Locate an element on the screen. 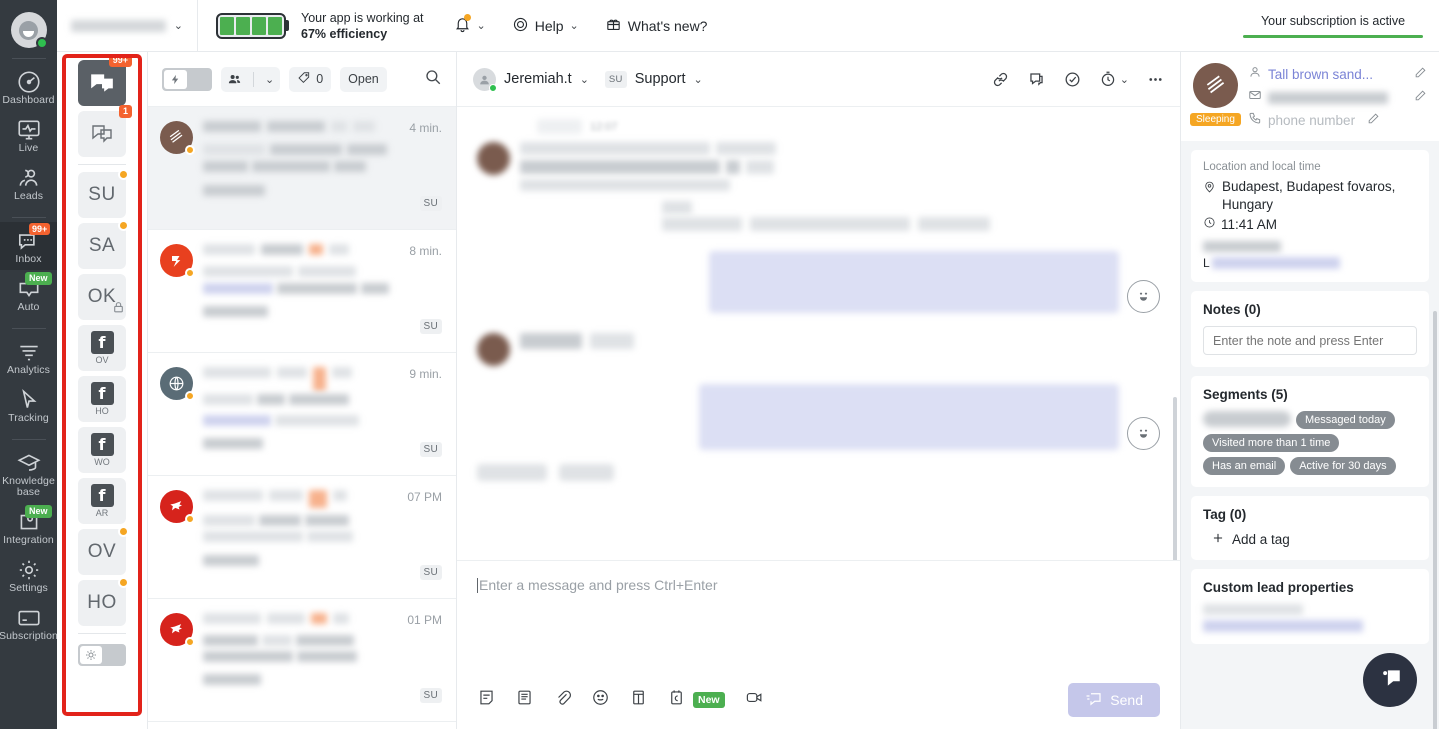  channel-all-chats: 99+ is located at coordinates (105, 80).